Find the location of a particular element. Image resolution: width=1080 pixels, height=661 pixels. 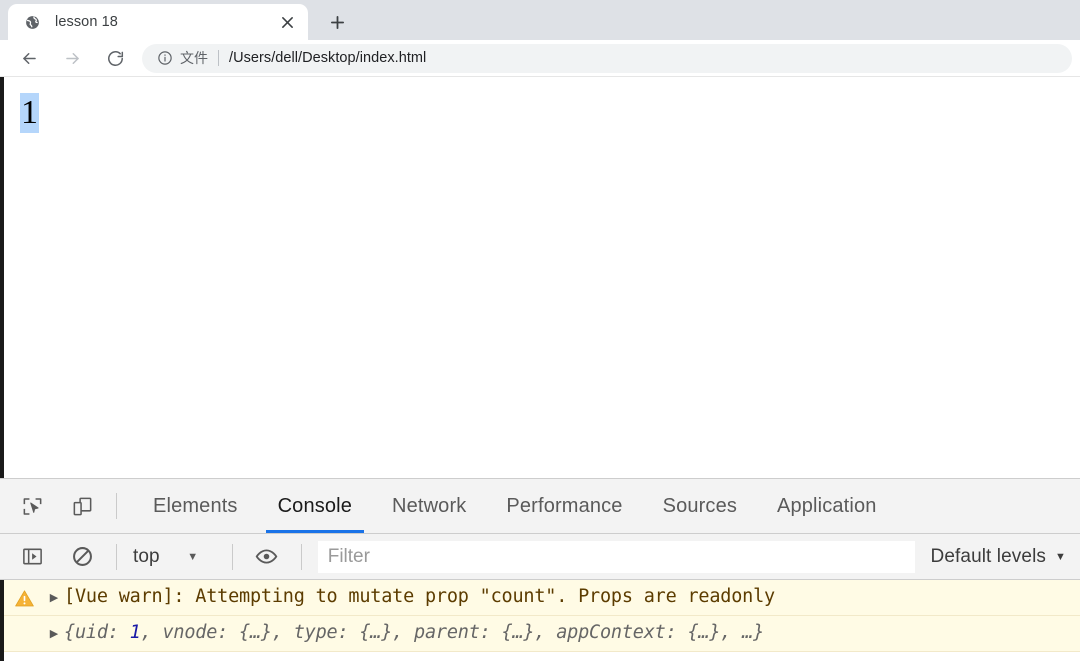

console-toolbar: top ▼ Default levels ▼ is located at coordinates (540, 557).